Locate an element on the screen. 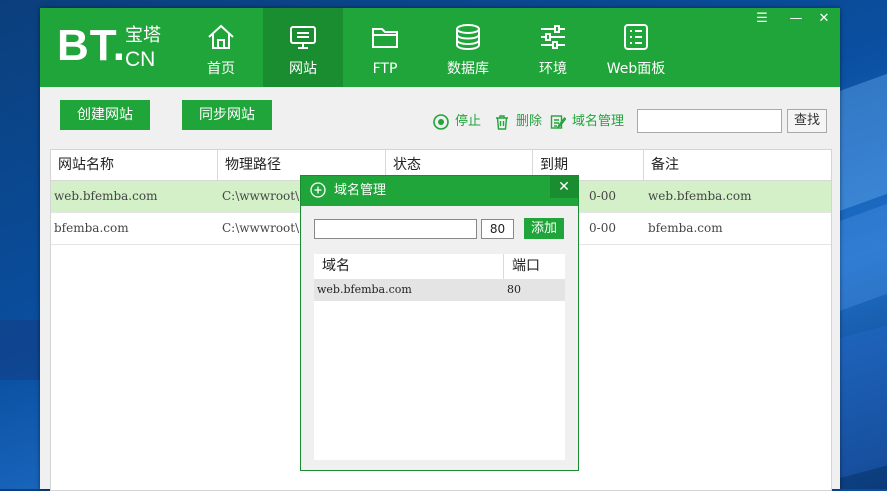  site-name-cell: web.bfemba.com is located at coordinates (106, 196).